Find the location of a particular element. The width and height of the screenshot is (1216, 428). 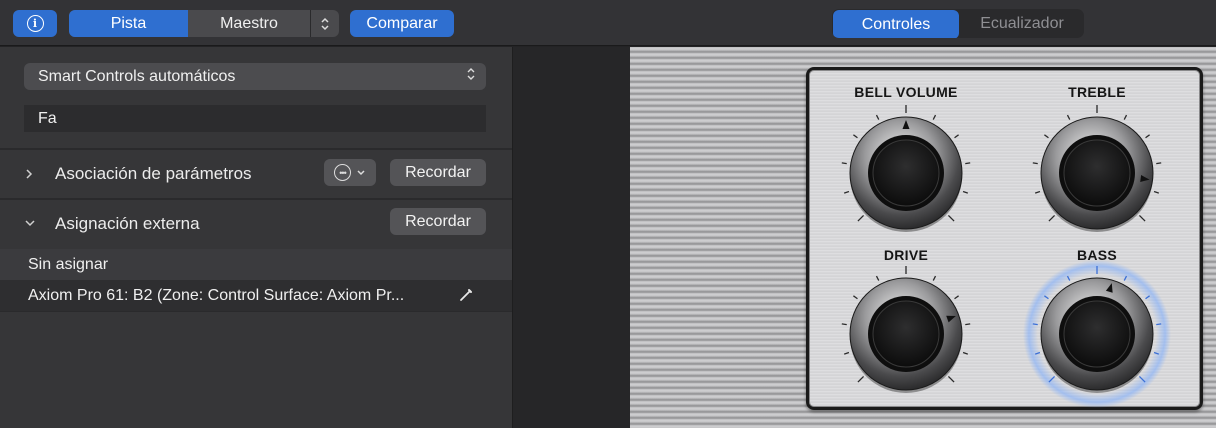

chevron-right-icon is located at coordinates (29, 174).